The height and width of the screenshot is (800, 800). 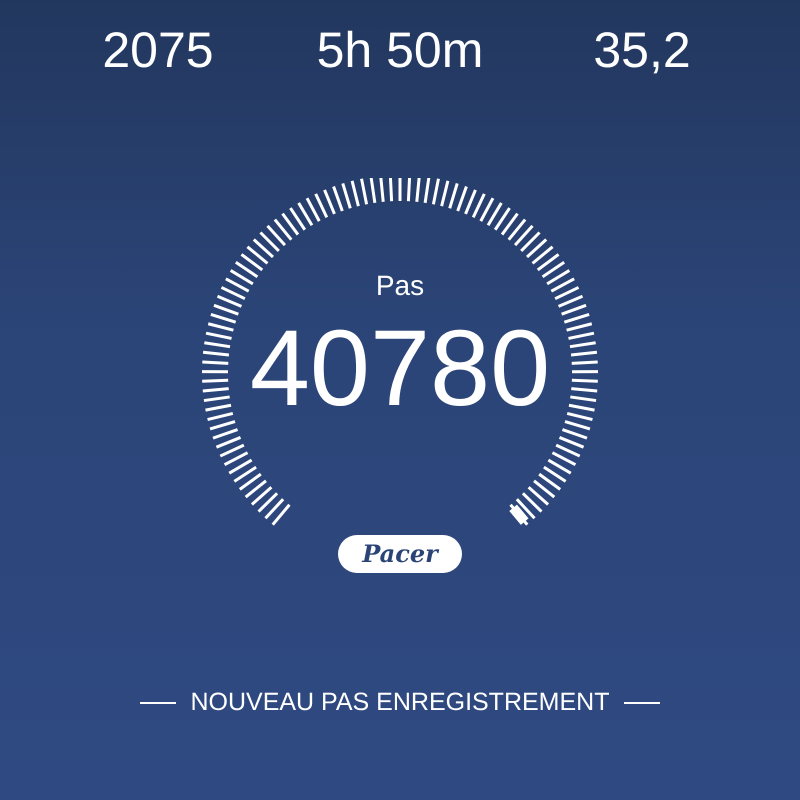 I want to click on record-title: NOUVEAU PAS ENREGISTREMENT, so click(x=400, y=702).